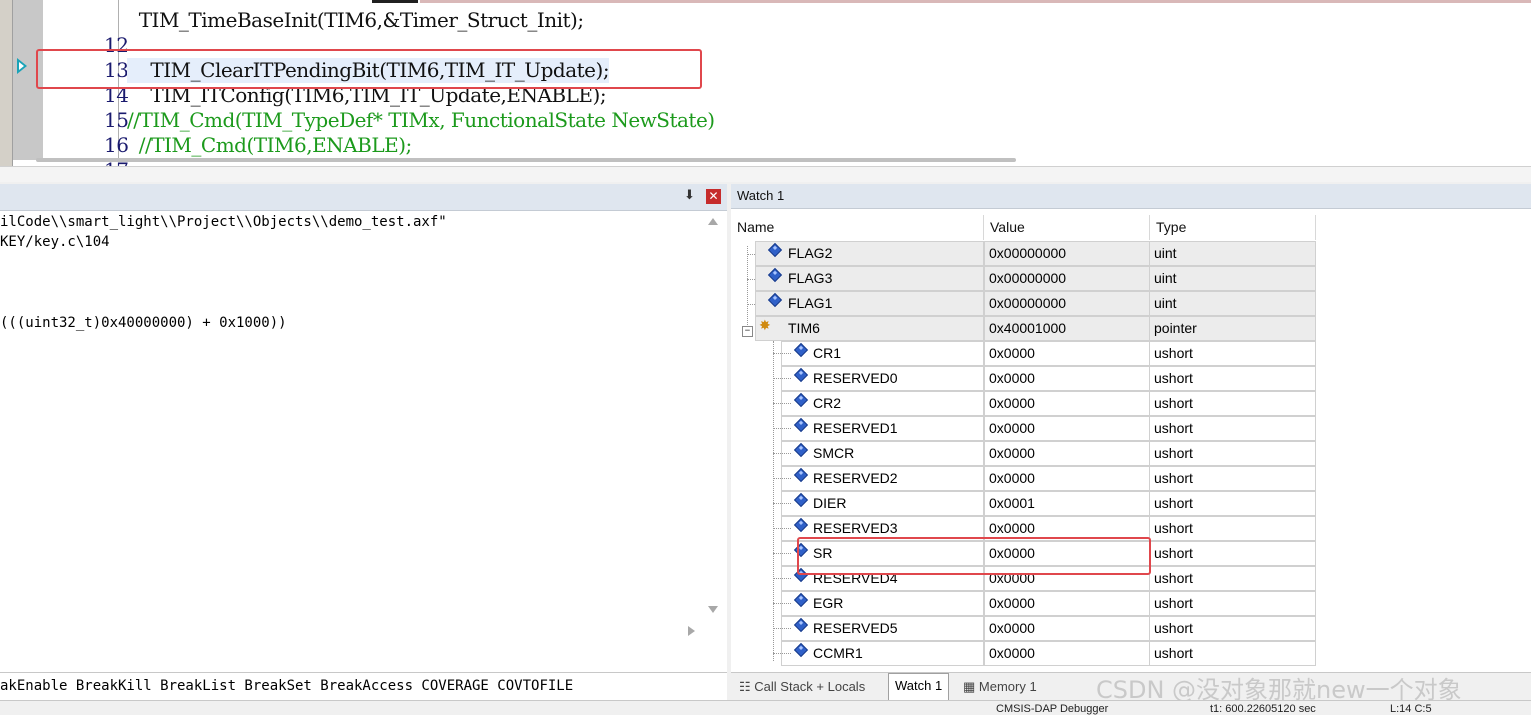 The image size is (1531, 715). What do you see at coordinates (395, 1) in the screenshot?
I see `editor-tab-strip-dark` at bounding box center [395, 1].